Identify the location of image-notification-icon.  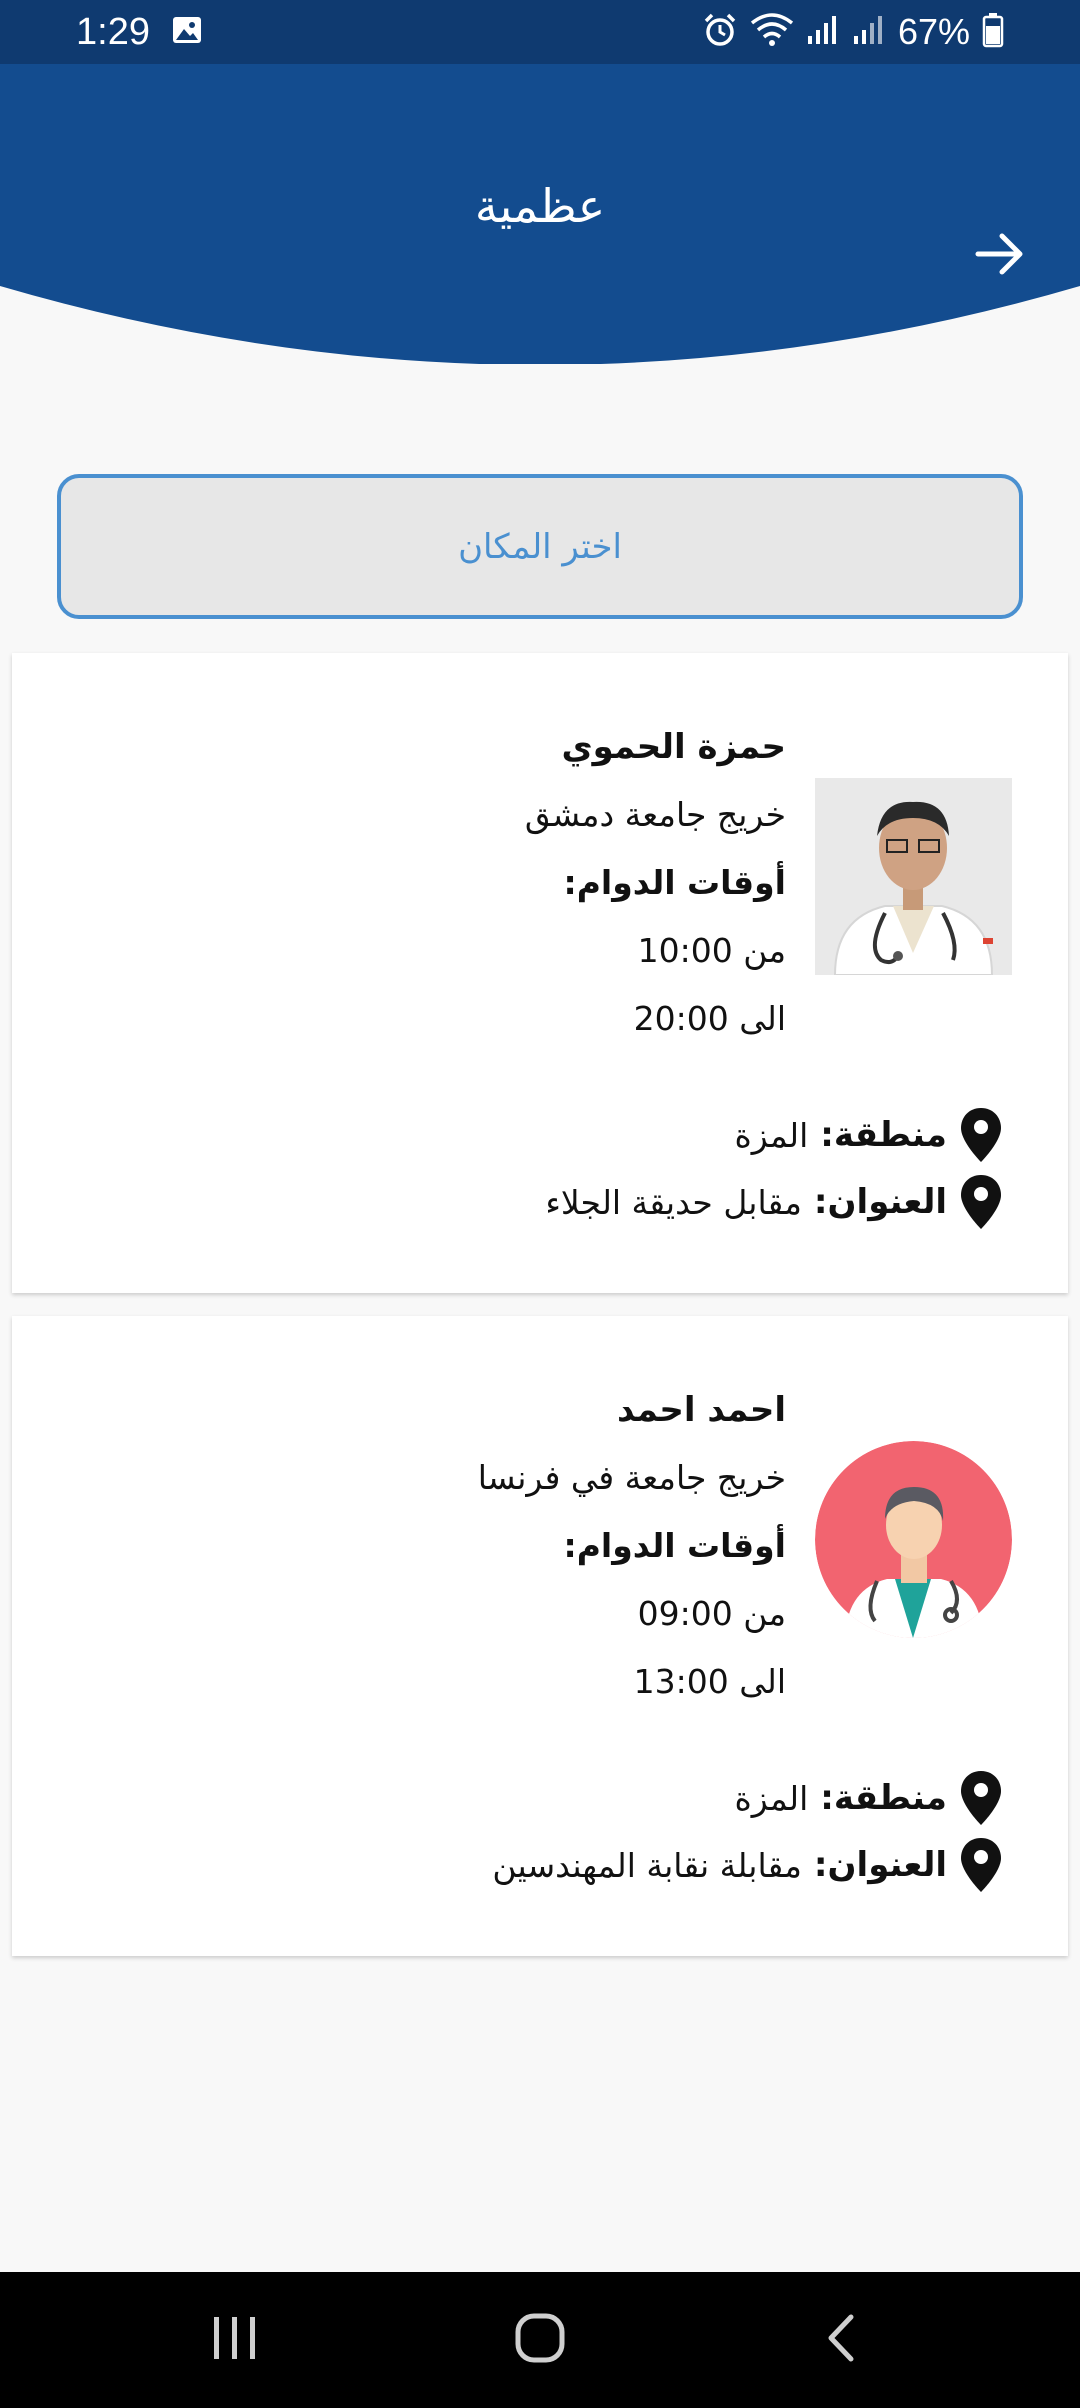
(187, 32).